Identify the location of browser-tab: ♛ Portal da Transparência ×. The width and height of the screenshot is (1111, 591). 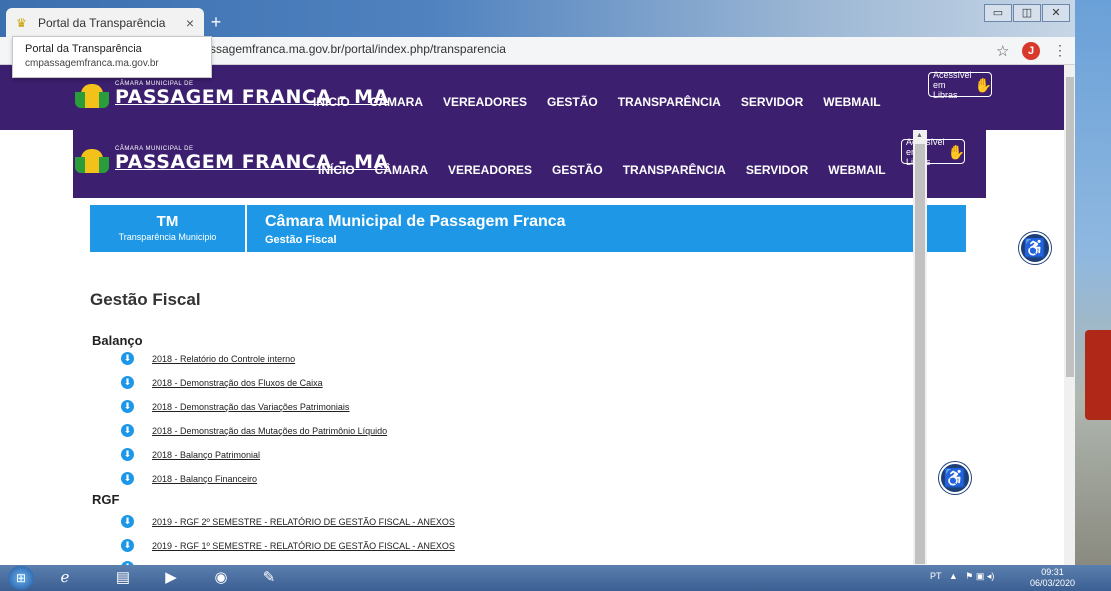
(105, 22).